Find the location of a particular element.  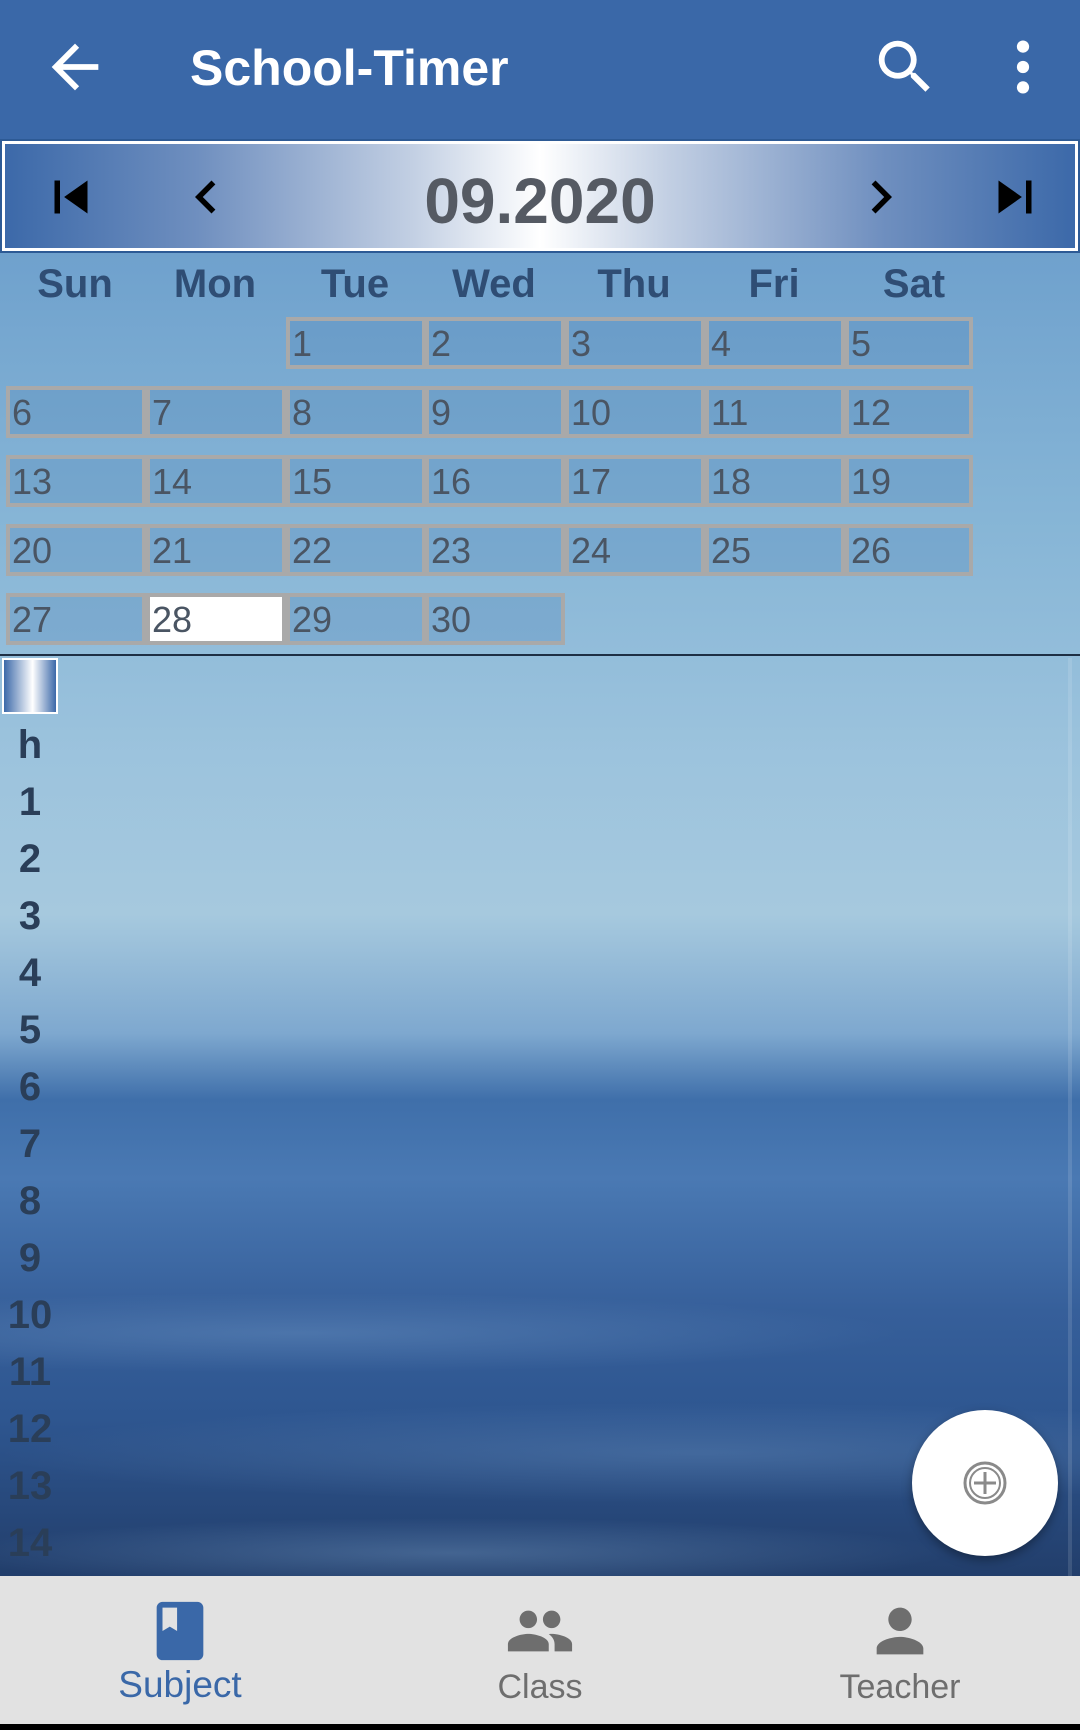

skip-last-icon is located at coordinates (1015, 197).